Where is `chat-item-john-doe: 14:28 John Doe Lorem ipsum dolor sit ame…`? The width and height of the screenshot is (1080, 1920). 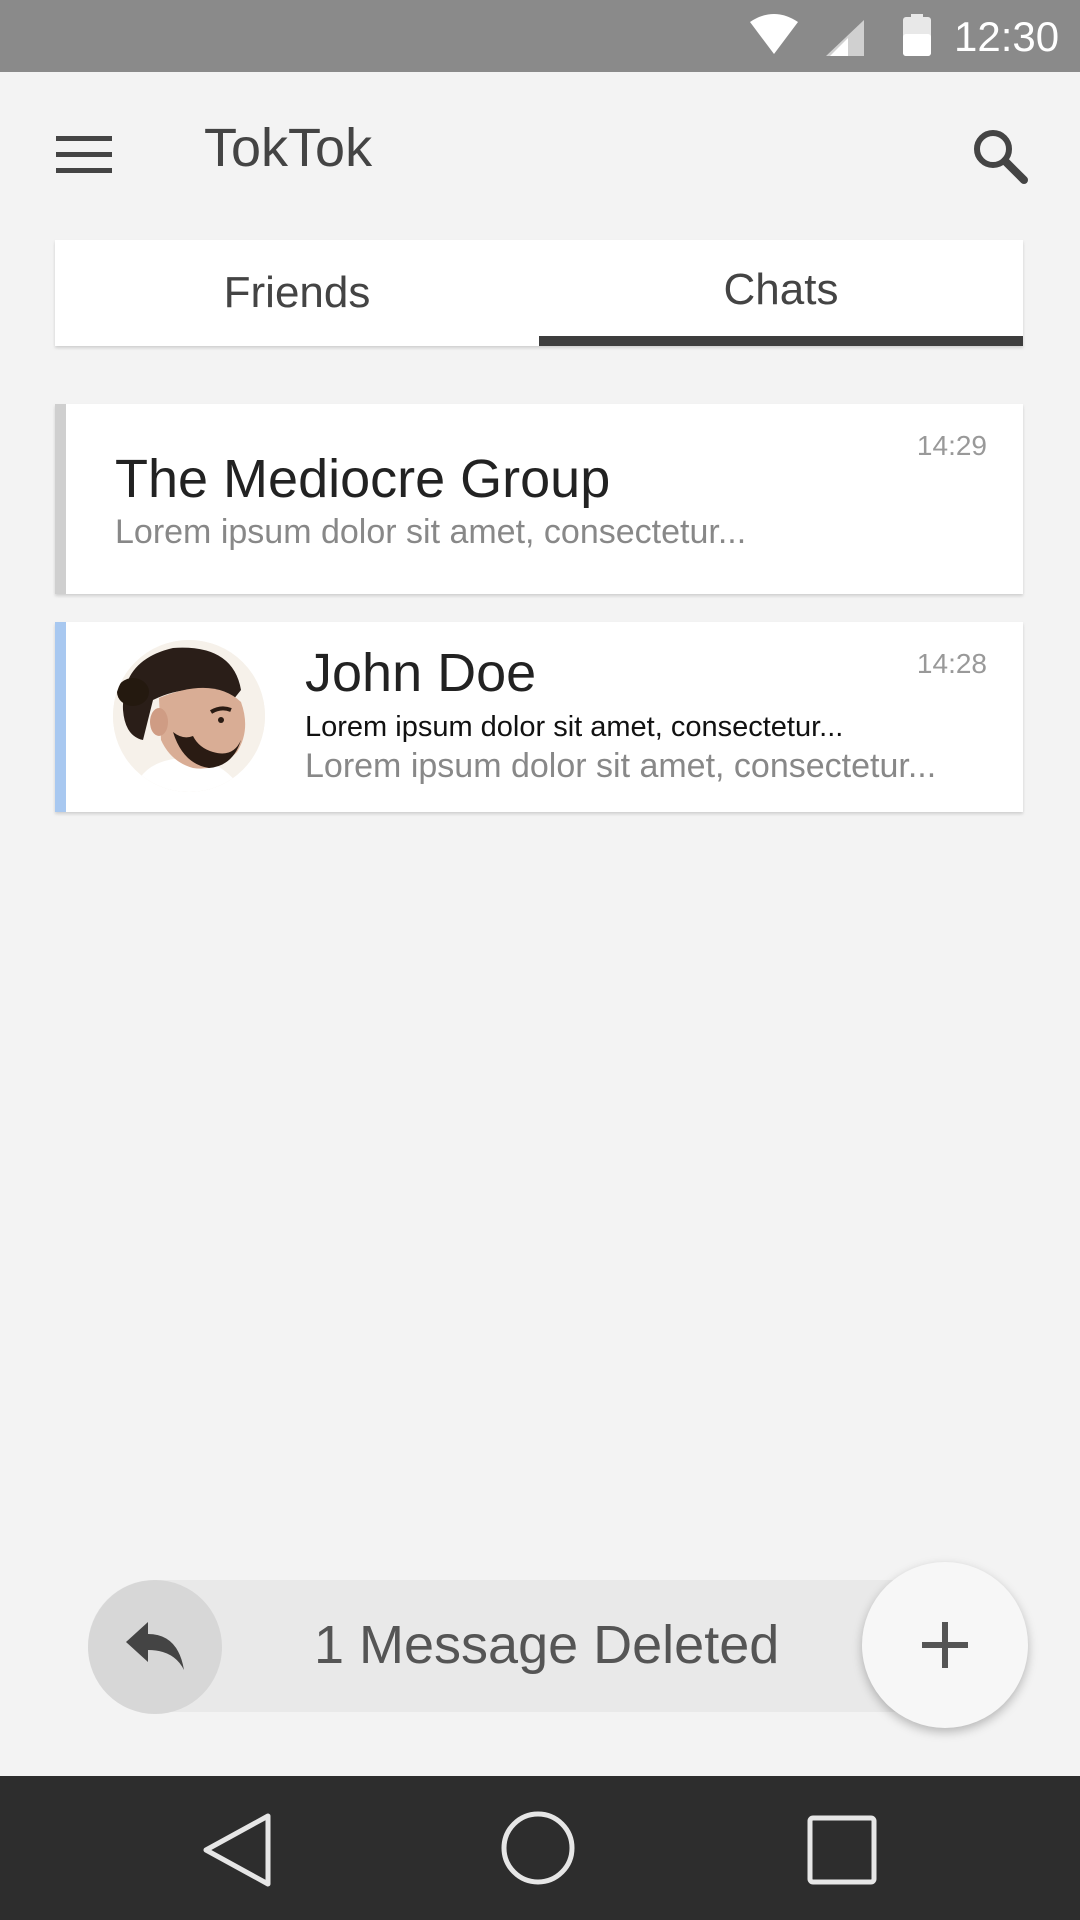
chat-item-john-doe: 14:28 John Doe Lorem ipsum dolor sit ame… is located at coordinates (539, 717).